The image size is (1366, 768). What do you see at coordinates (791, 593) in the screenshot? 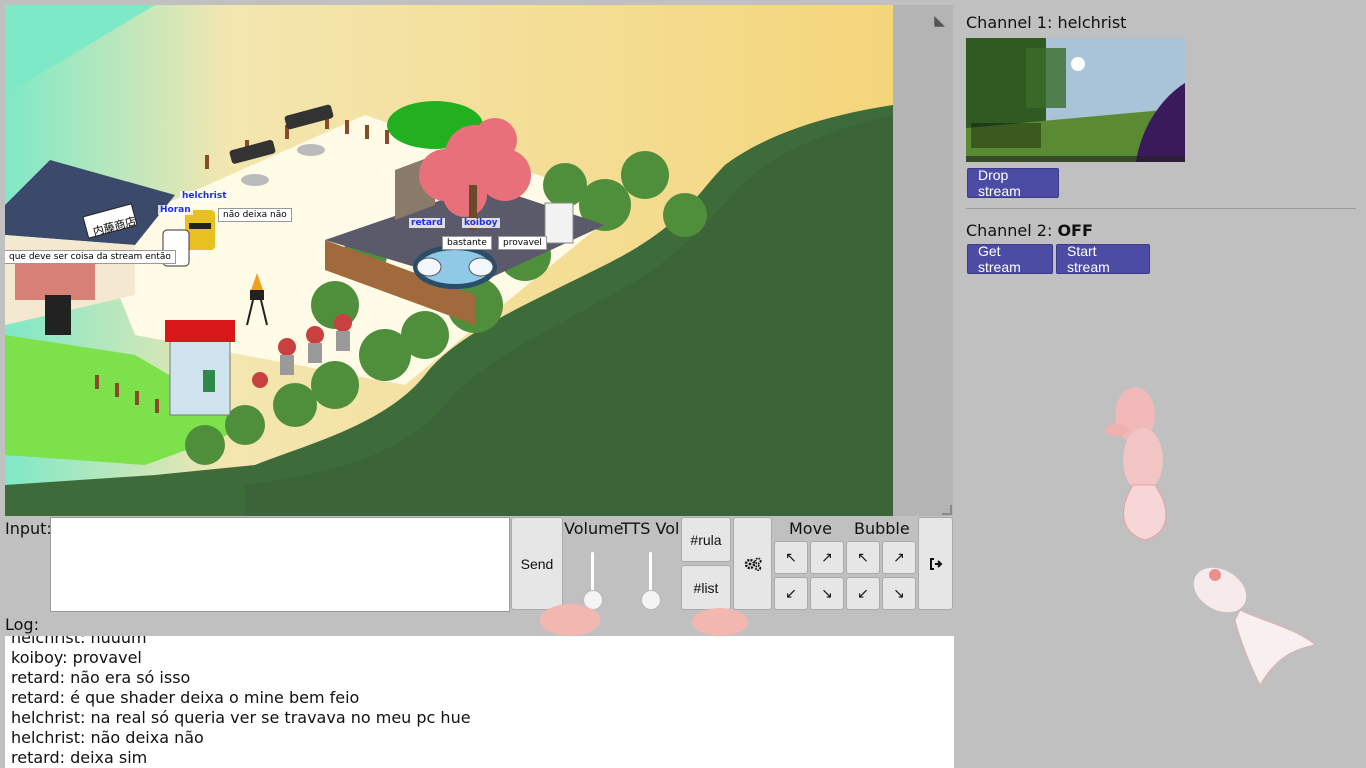
I see `move-down-left-button: ↙` at bounding box center [791, 593].